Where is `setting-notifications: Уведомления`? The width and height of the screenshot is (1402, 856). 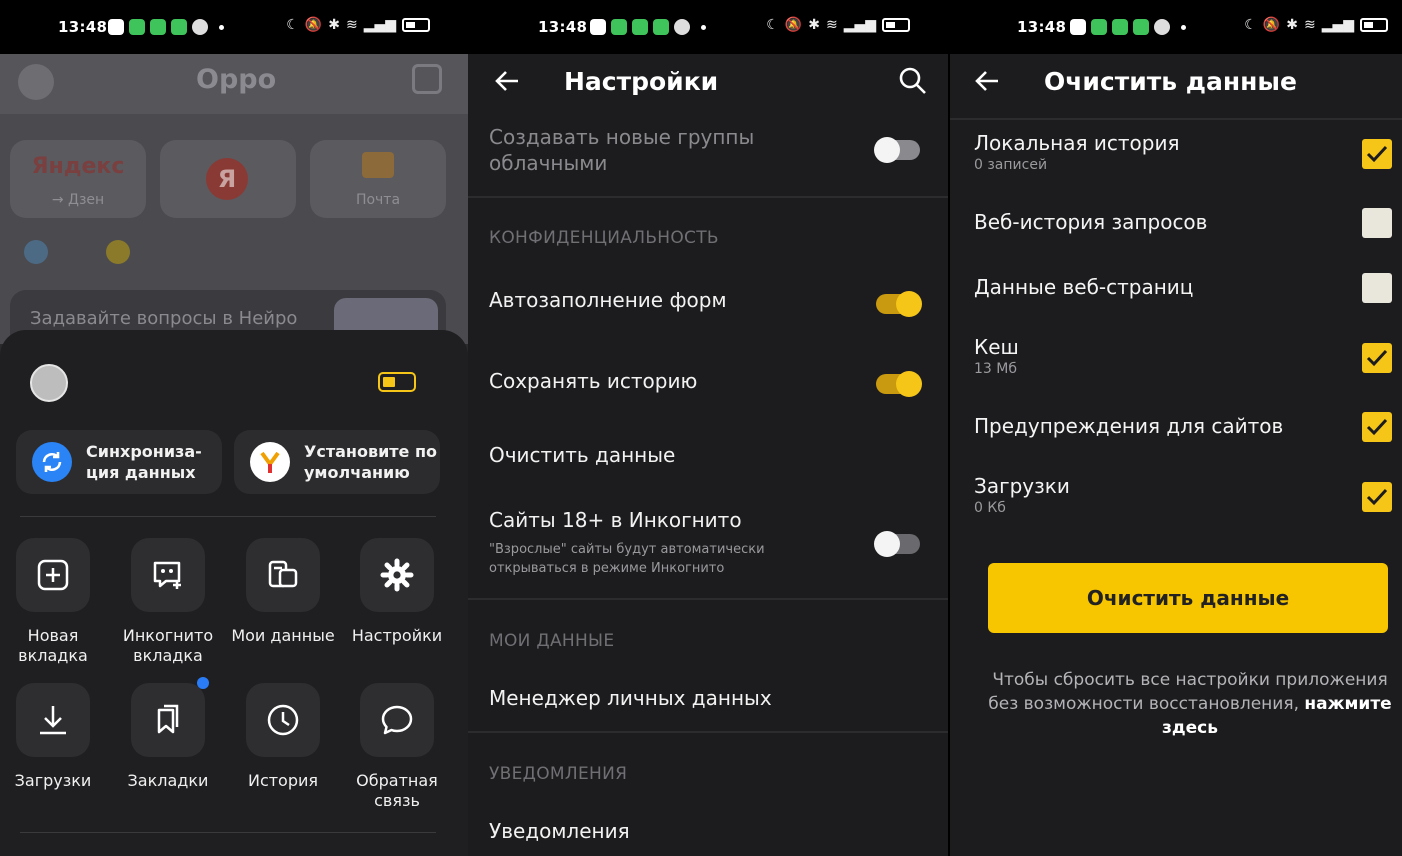
setting-notifications: Уведомления is located at coordinates (708, 830).